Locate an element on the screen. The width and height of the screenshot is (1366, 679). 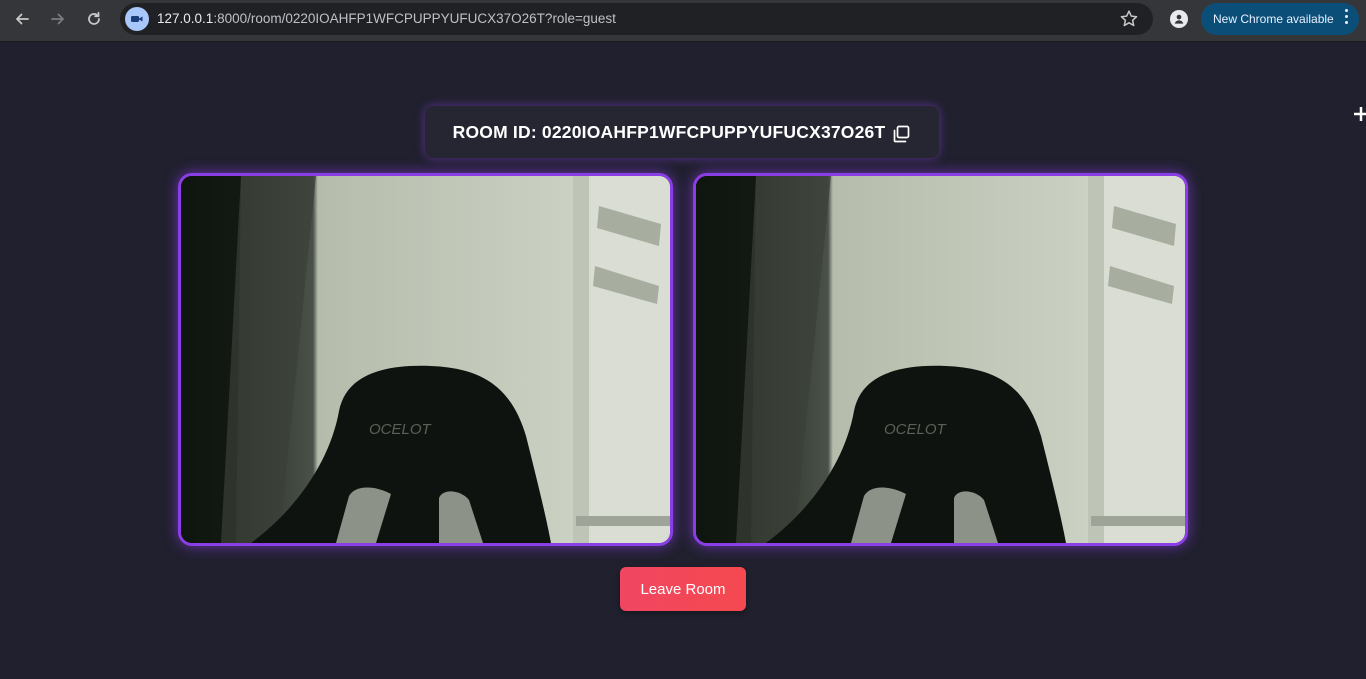
room-id-panel: ROOM ID: 0220IOAHFP1WFCPUPPYUFUCX37O26T is located at coordinates (682, 132).